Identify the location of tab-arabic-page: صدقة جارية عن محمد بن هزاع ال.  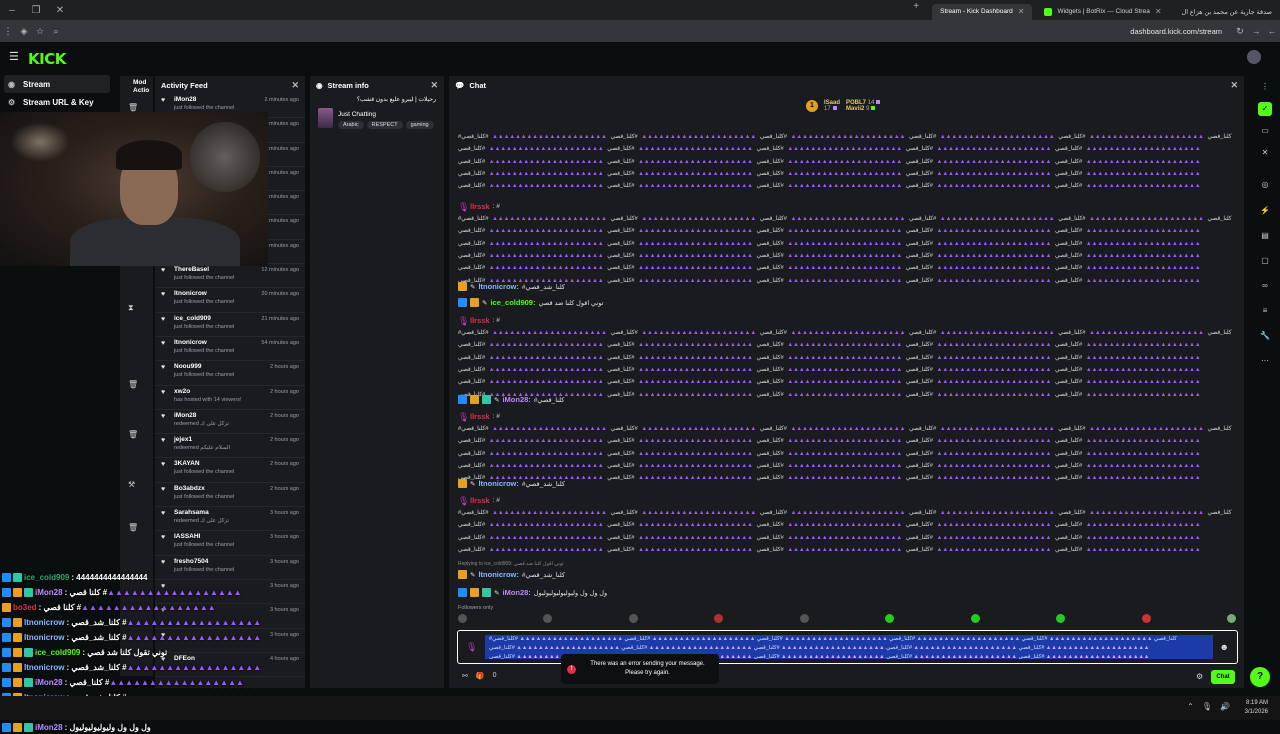
(1227, 12).